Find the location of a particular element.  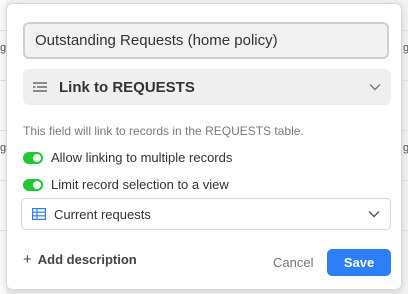

add-description-button: + Add description is located at coordinates (80, 259).